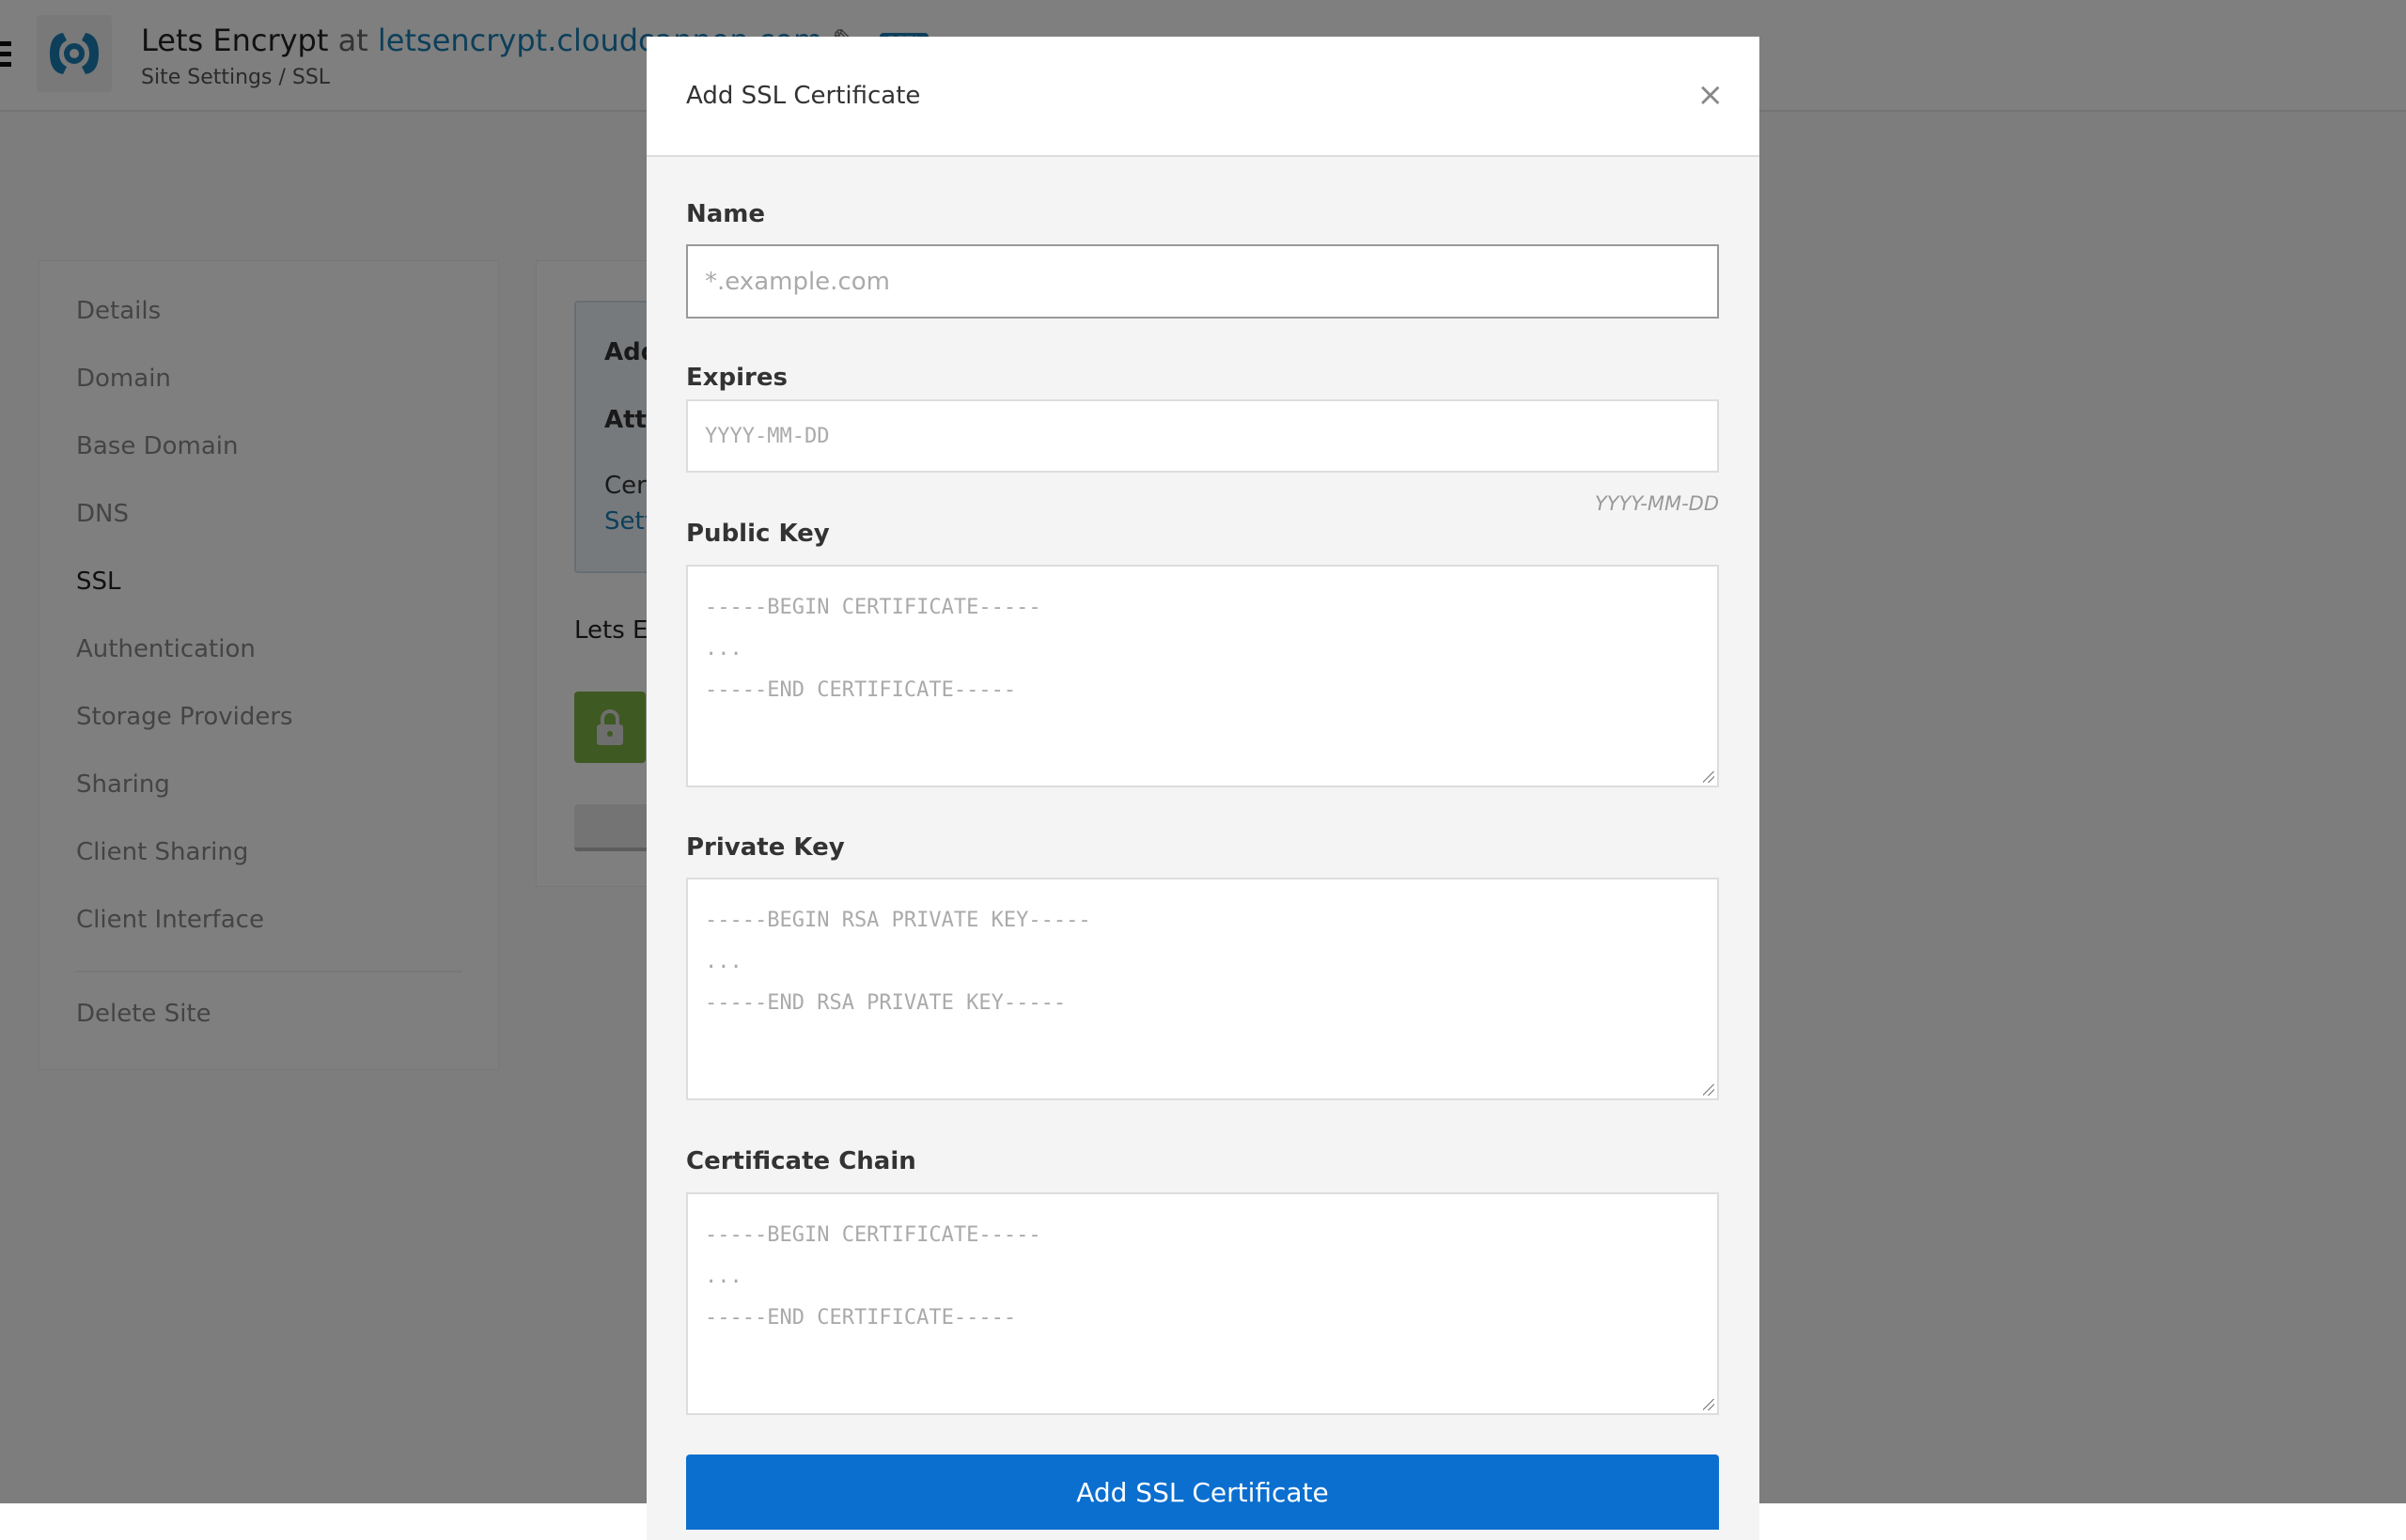 Image resolution: width=2406 pixels, height=1540 pixels. What do you see at coordinates (737, 378) in the screenshot?
I see `expires-label: Expires` at bounding box center [737, 378].